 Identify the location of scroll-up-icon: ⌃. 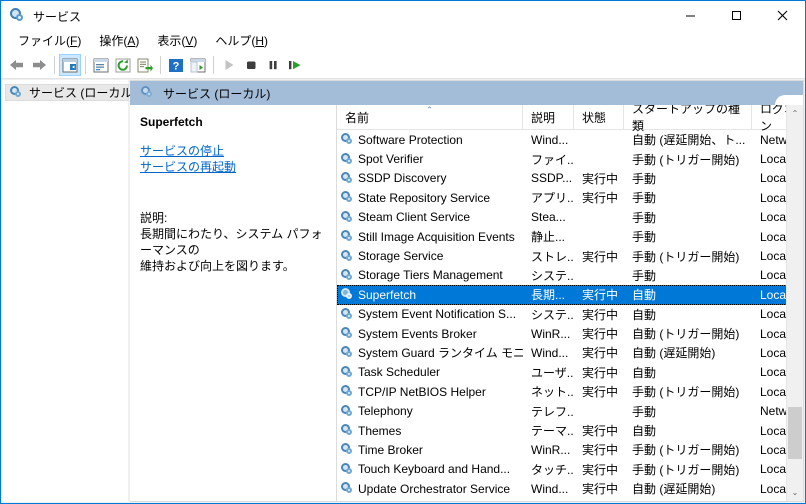
(795, 113).